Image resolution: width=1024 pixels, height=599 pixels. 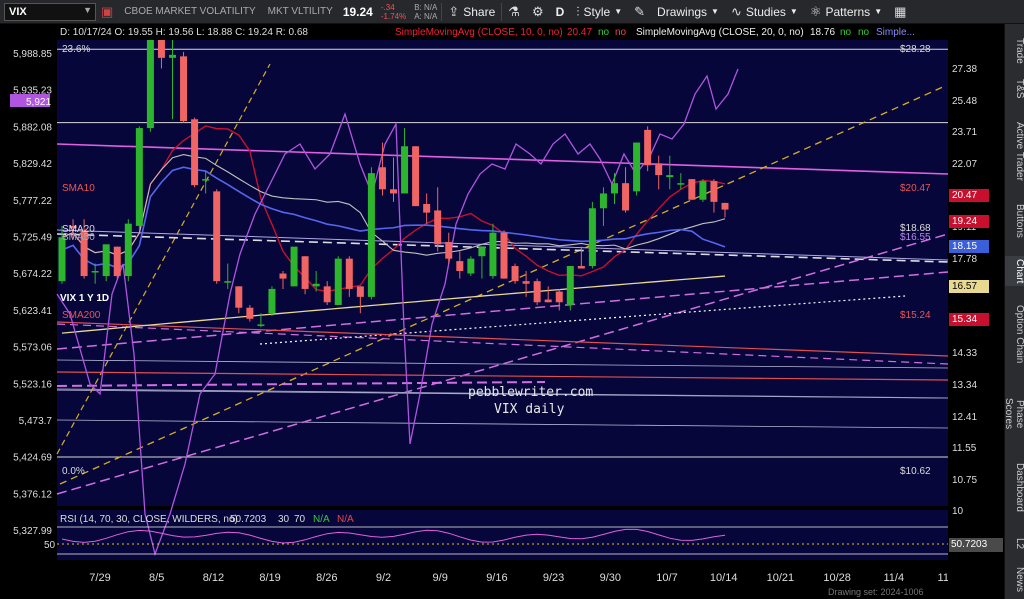 What do you see at coordinates (32, 54) in the screenshot?
I see `left-axis-label: 5,988.85` at bounding box center [32, 54].